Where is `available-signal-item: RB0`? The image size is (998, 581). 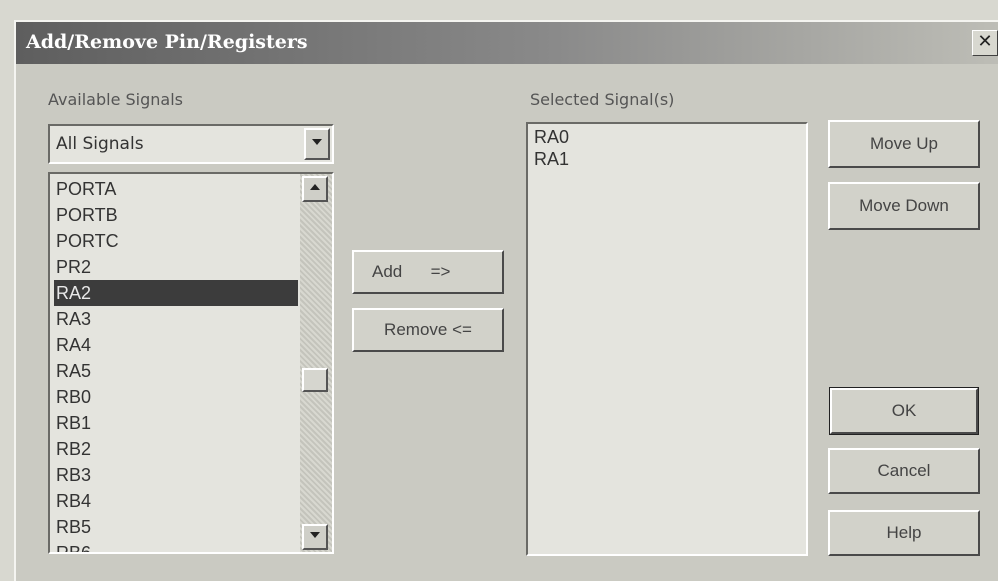 available-signal-item: RB0 is located at coordinates (176, 397).